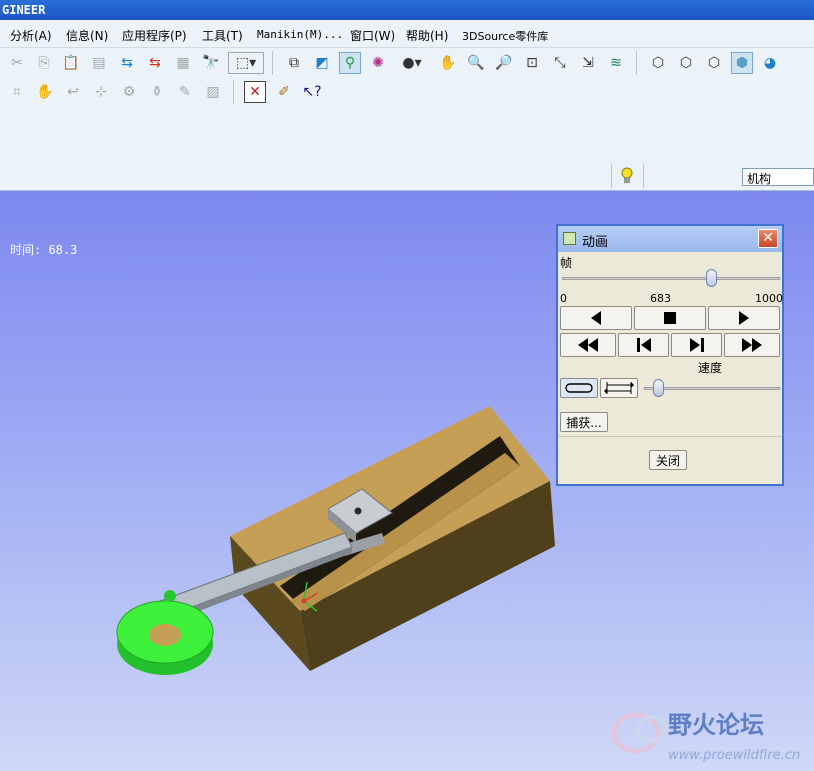  What do you see at coordinates (45, 92) in the screenshot?
I see `datum-axis-icon: ✋` at bounding box center [45, 92].